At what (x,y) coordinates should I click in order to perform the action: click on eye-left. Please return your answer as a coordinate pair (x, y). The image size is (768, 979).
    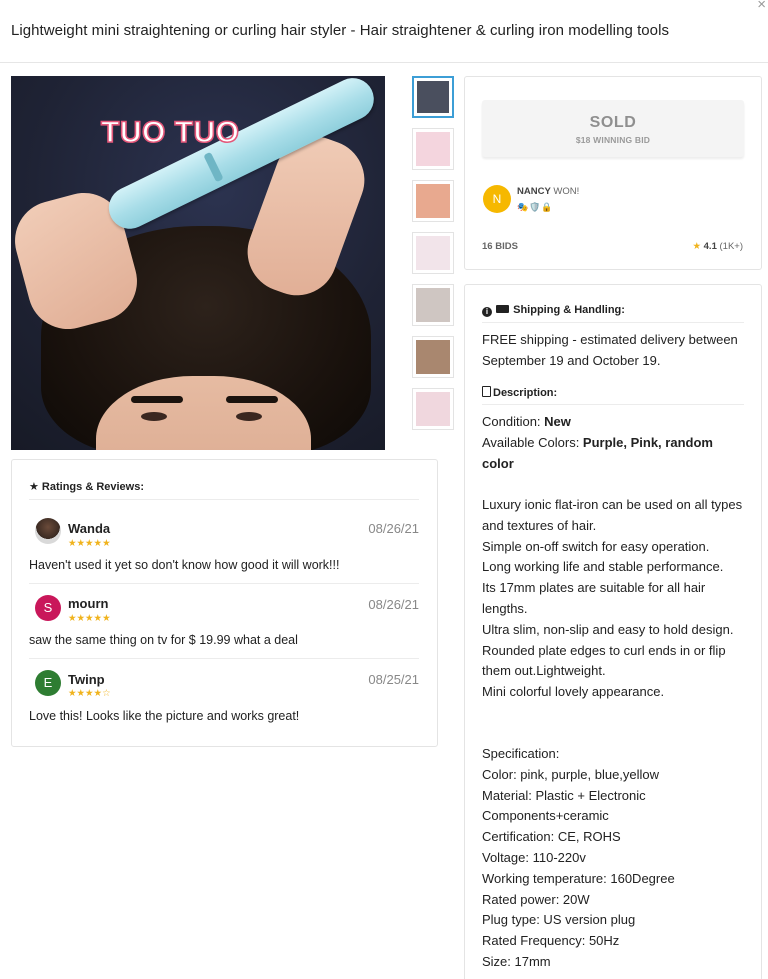
    Looking at the image, I should click on (154, 416).